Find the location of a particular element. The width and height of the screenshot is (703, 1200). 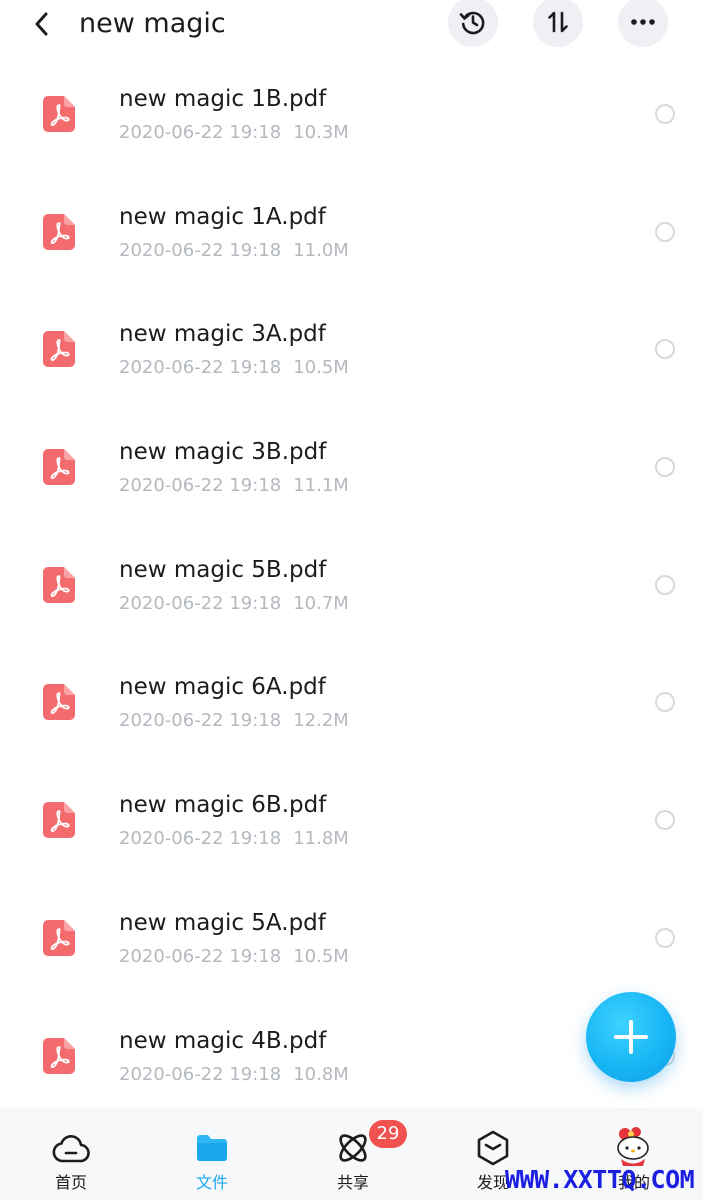

more-button is located at coordinates (643, 23).